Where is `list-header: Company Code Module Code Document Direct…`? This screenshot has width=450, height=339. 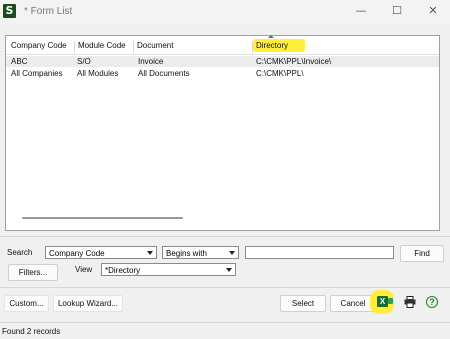
list-header: Company Code Module Code Document Direct… is located at coordinates (222, 45).